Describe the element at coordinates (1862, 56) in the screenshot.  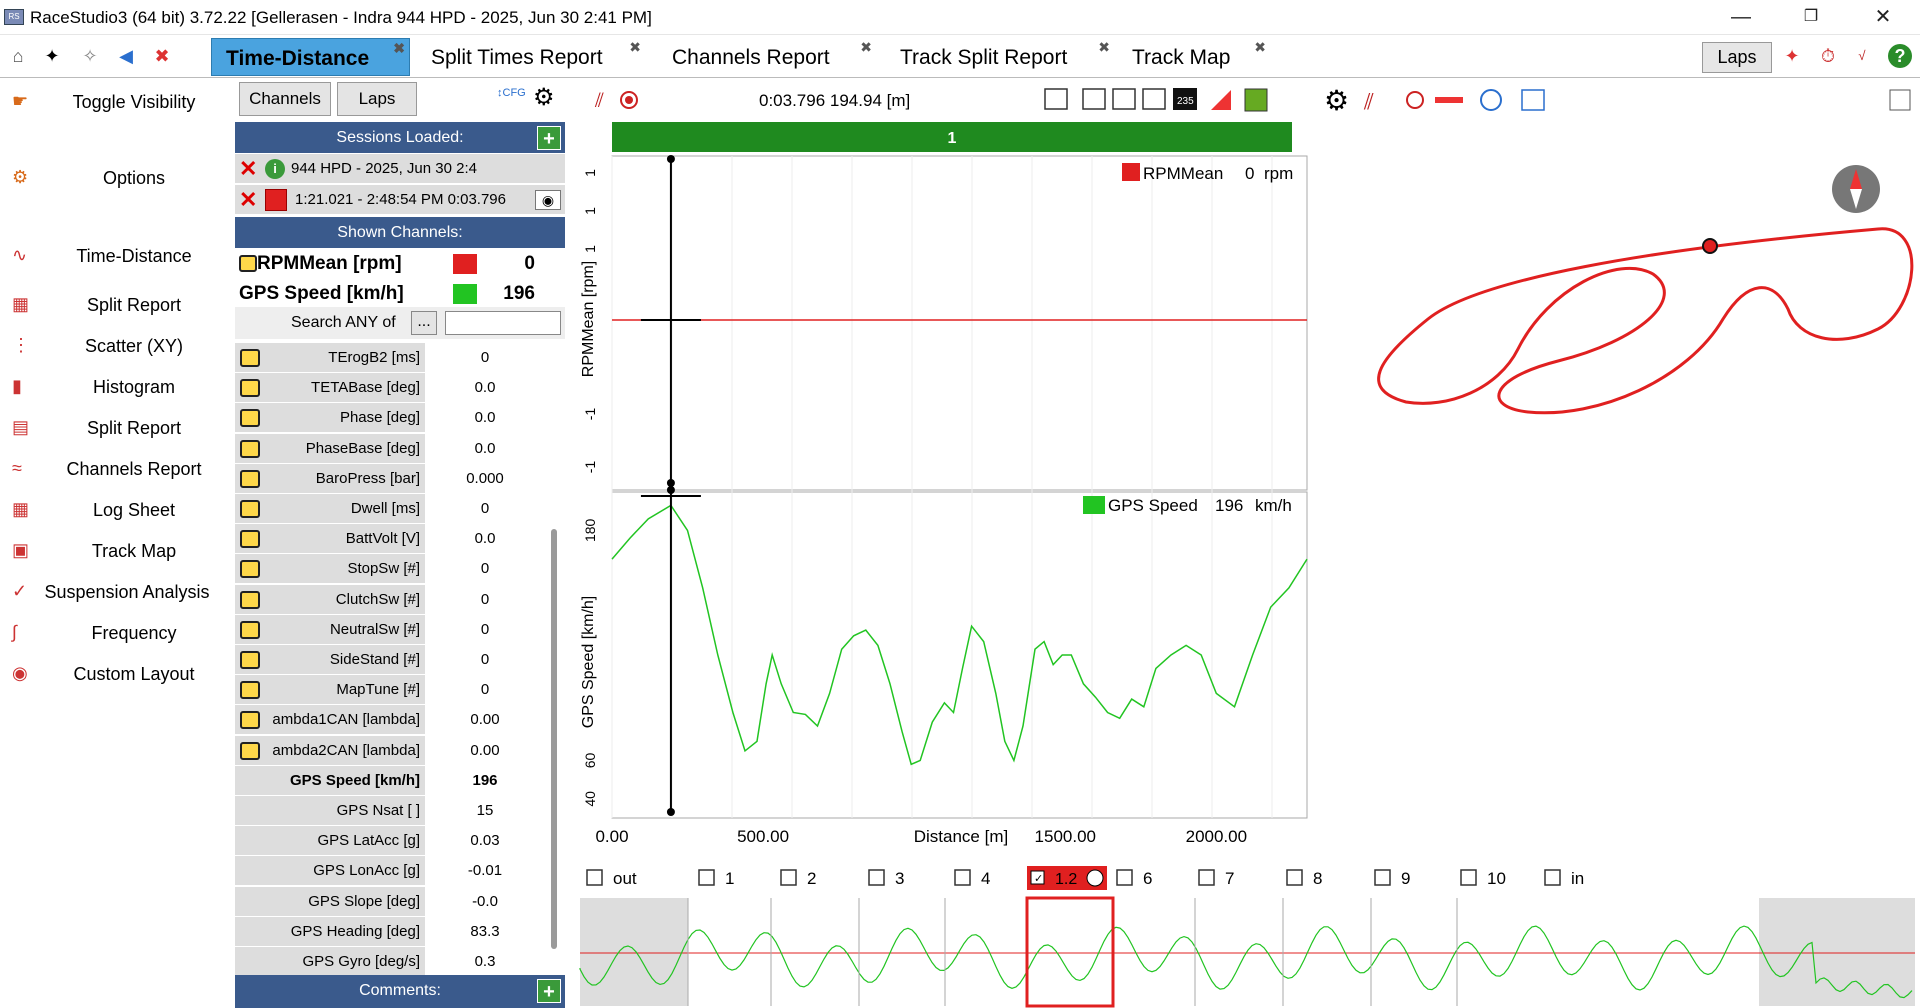
I see `math-channel-icon: √` at that location.